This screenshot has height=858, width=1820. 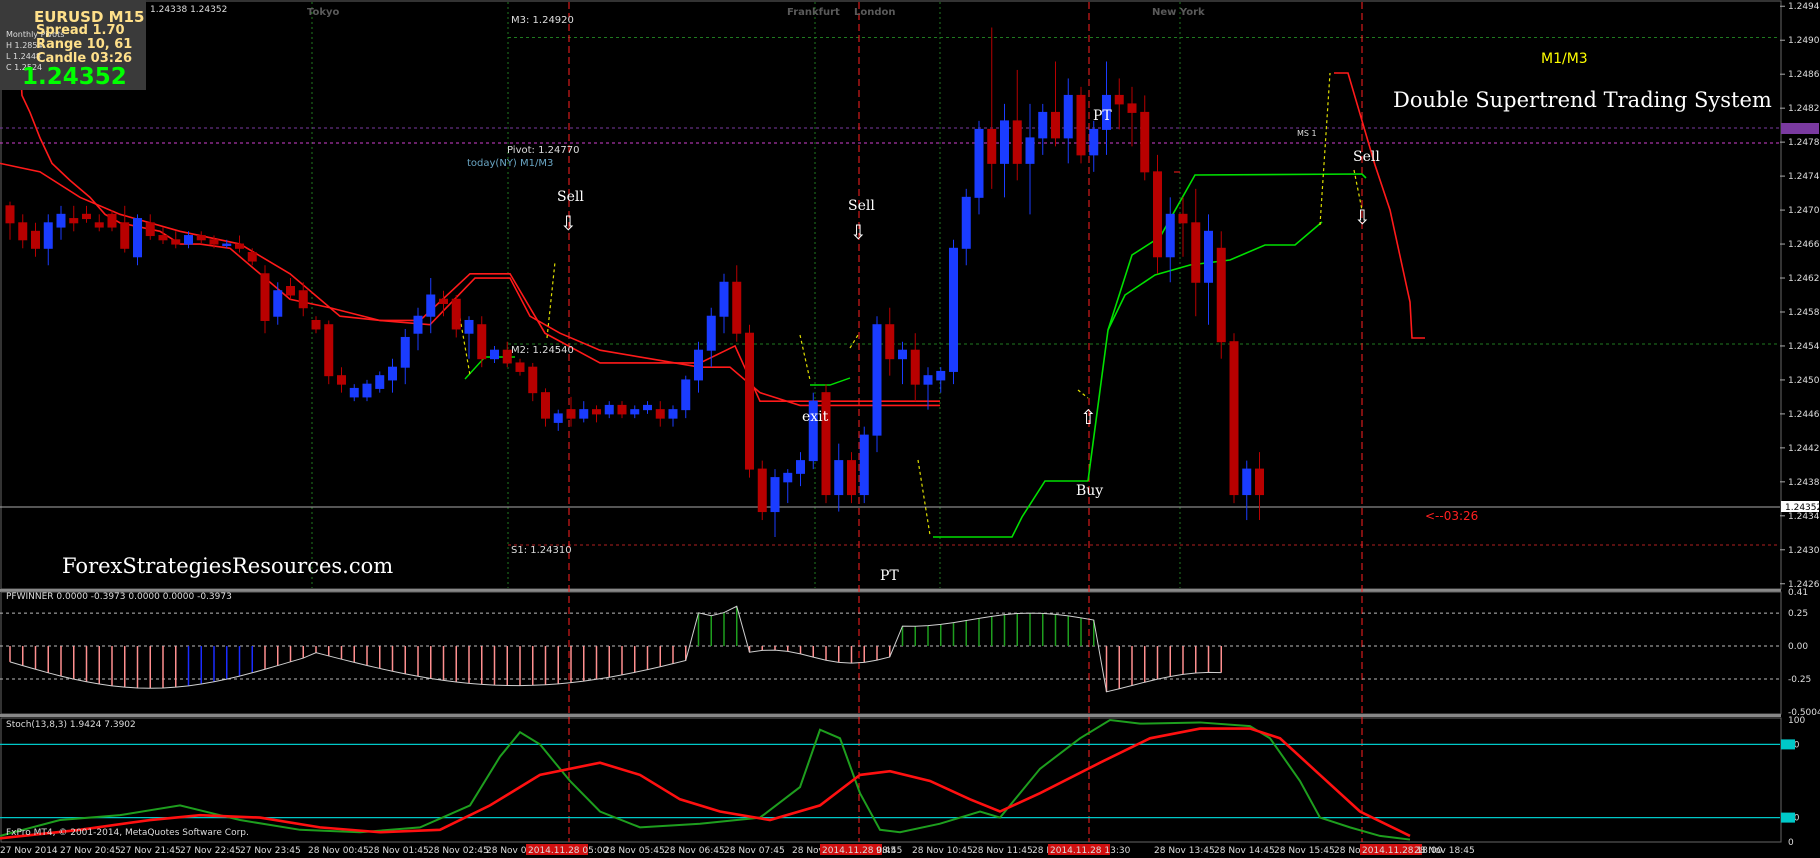 What do you see at coordinates (1215, 276) in the screenshot?
I see `supertrend-green-mid-line` at bounding box center [1215, 276].